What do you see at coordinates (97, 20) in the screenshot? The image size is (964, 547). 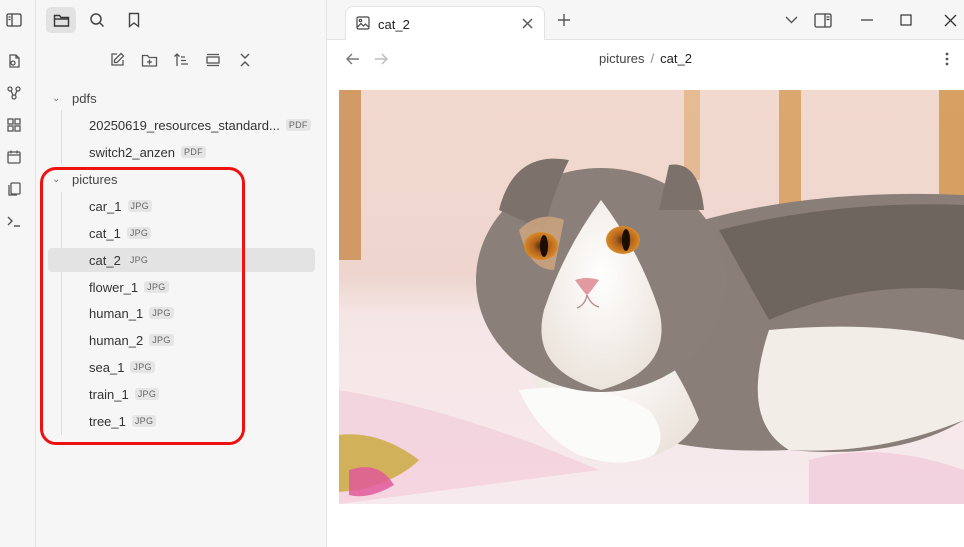 I see `search-icon` at bounding box center [97, 20].